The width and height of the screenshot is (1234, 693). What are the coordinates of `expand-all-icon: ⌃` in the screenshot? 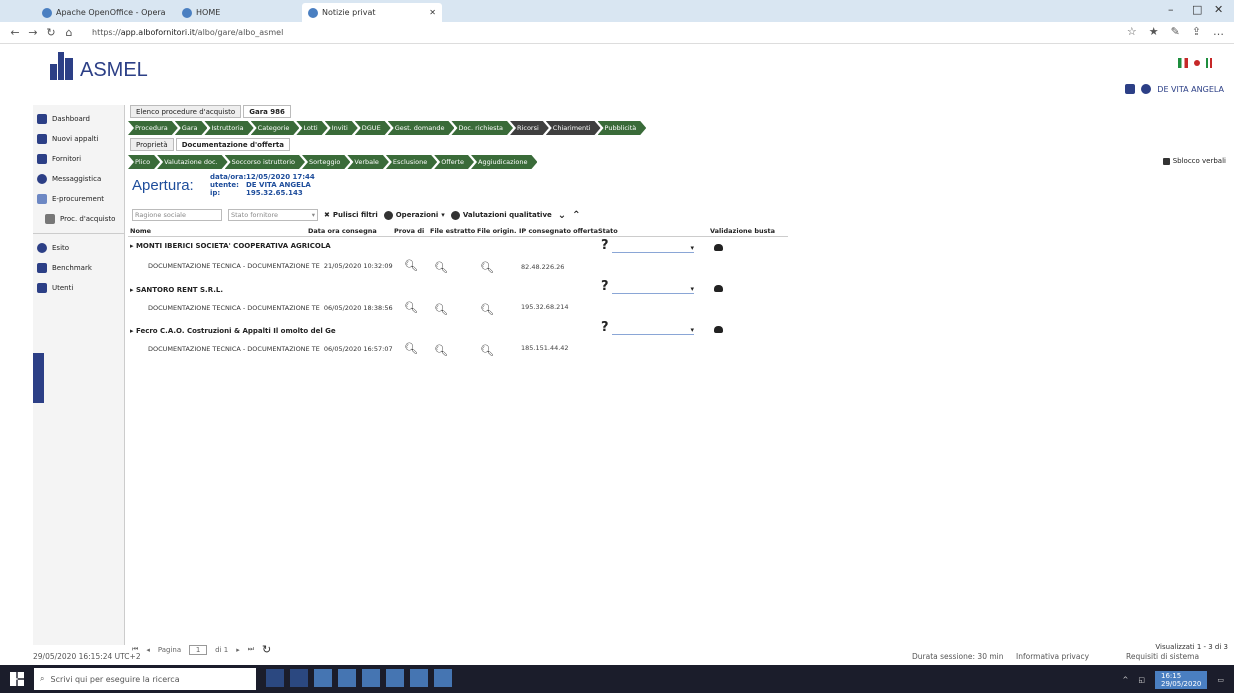 It's located at (576, 215).